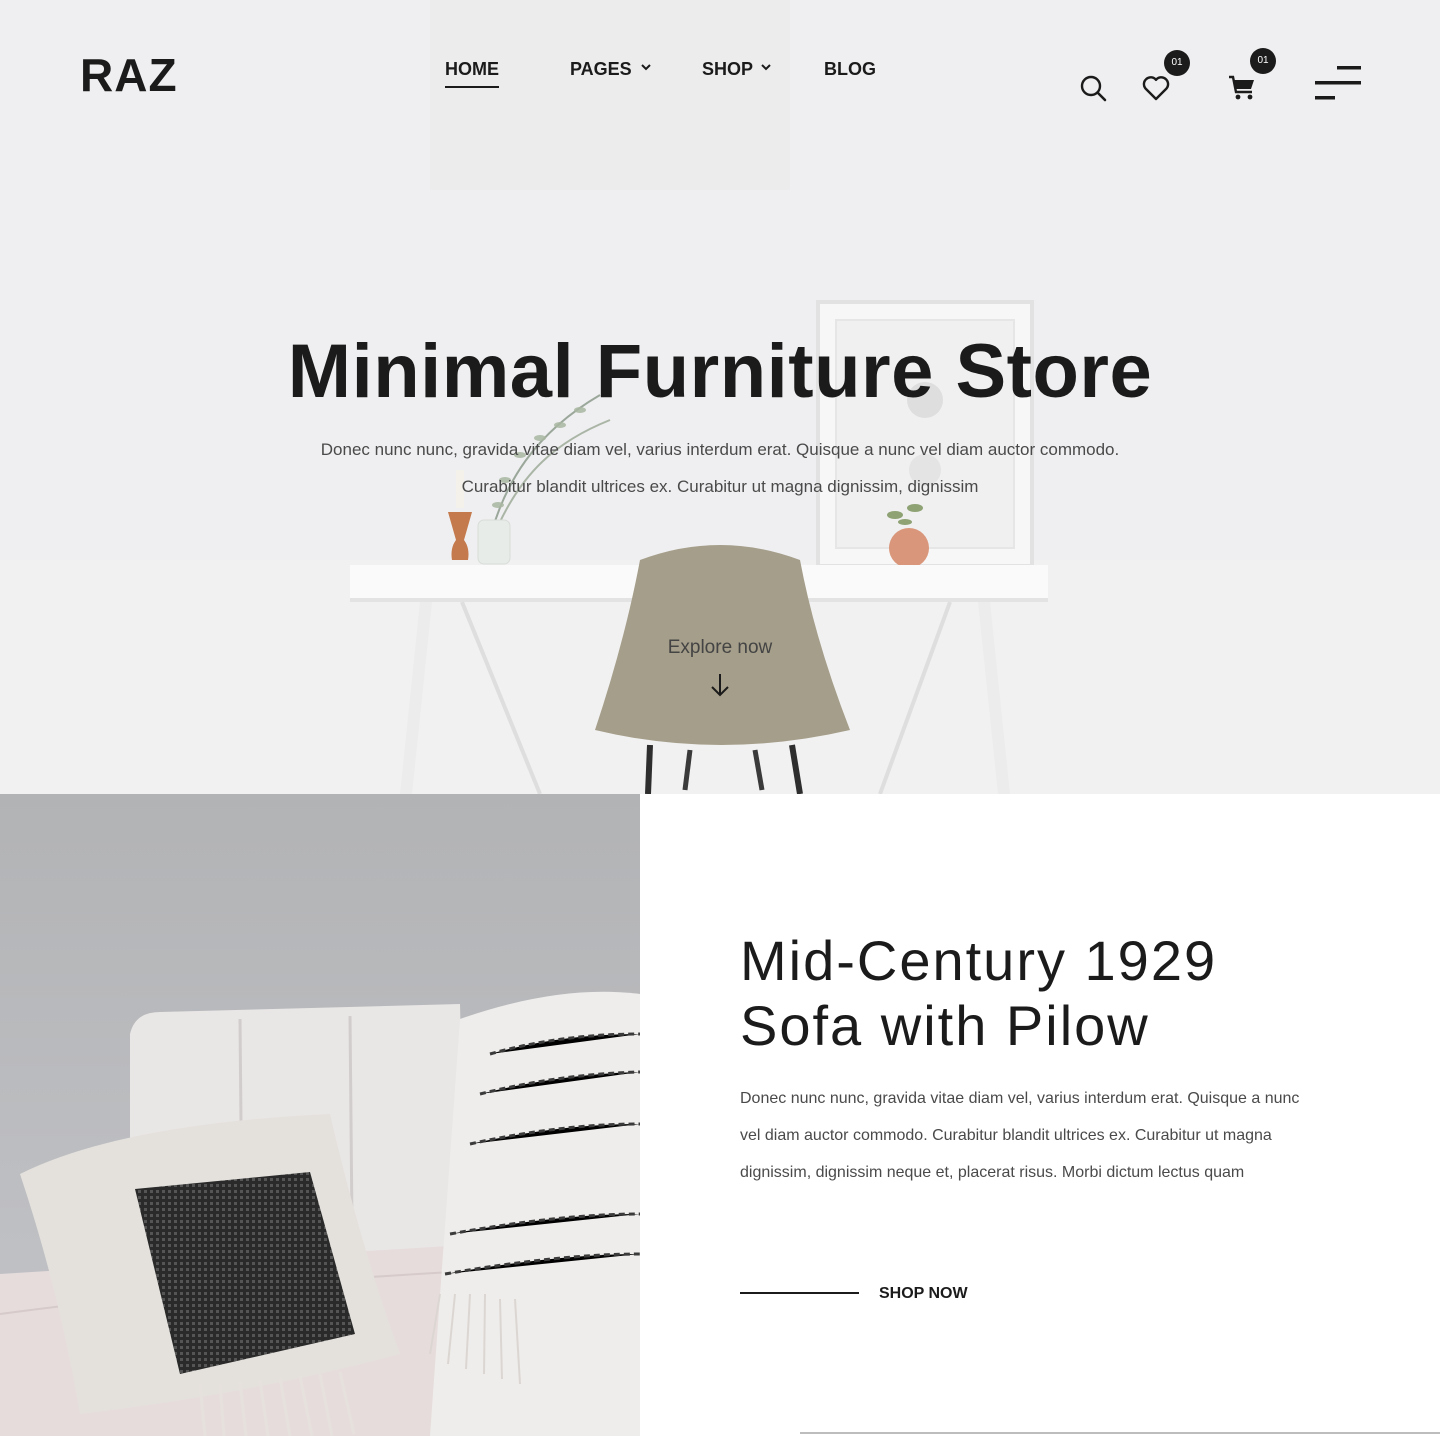  I want to click on cart-icon, so click(1242, 88).